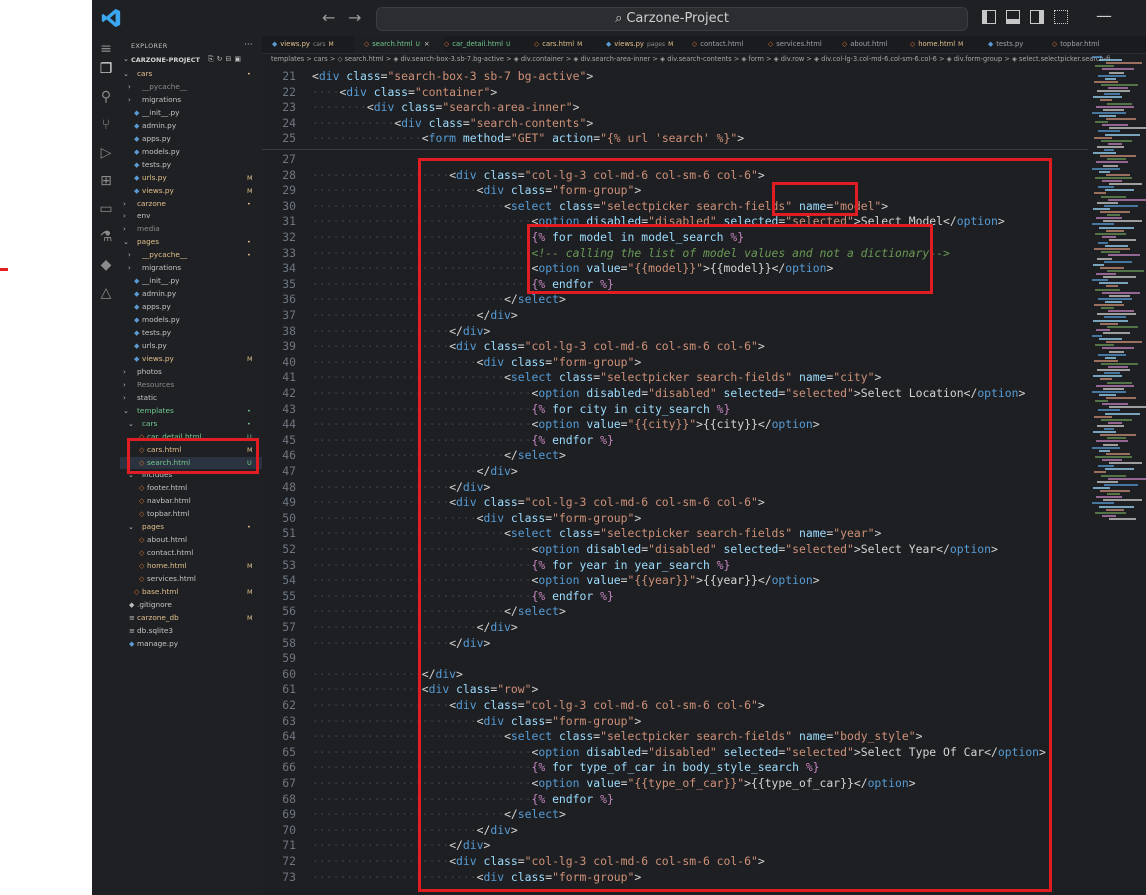 This screenshot has height=895, width=1146. What do you see at coordinates (191, 592) in the screenshot?
I see `file-item: ◇ base.html M` at bounding box center [191, 592].